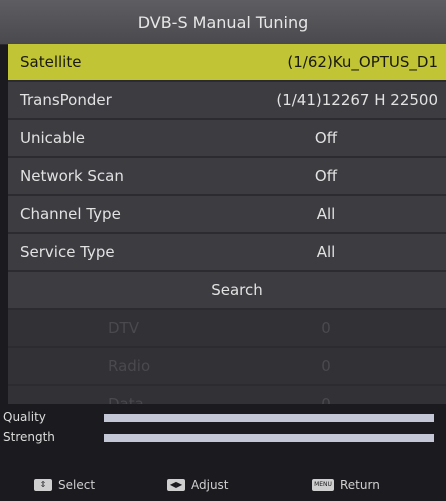  What do you see at coordinates (227, 329) in the screenshot?
I see `result-row-dtv: DTV 0` at bounding box center [227, 329].